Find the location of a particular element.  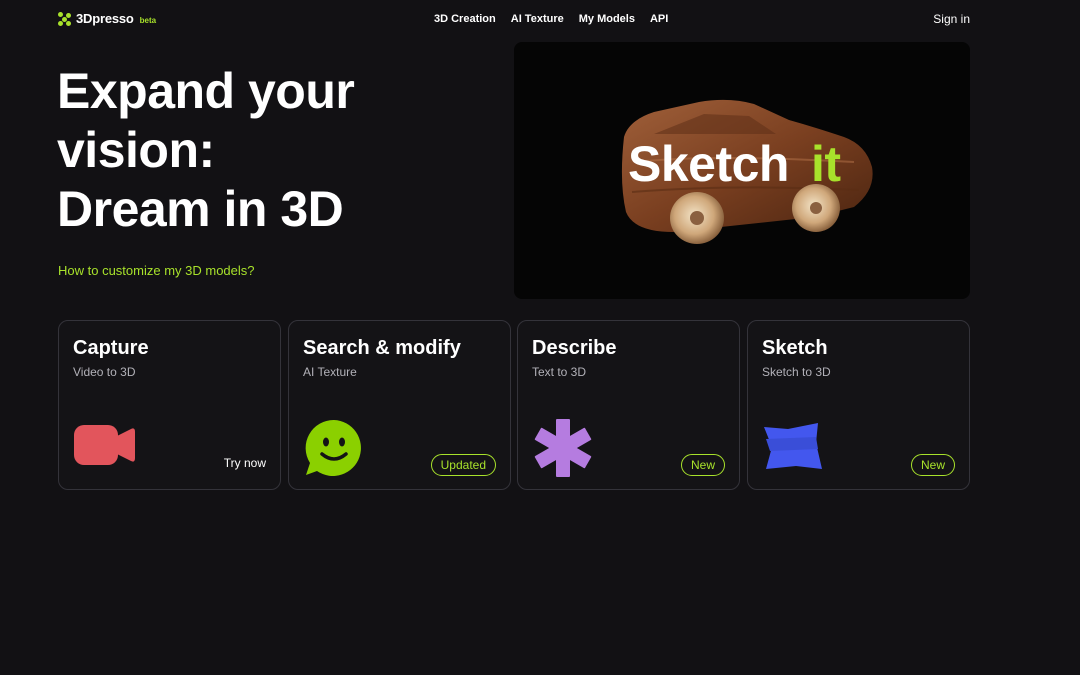

card-subtitle: Sketch to 3D is located at coordinates (796, 372).